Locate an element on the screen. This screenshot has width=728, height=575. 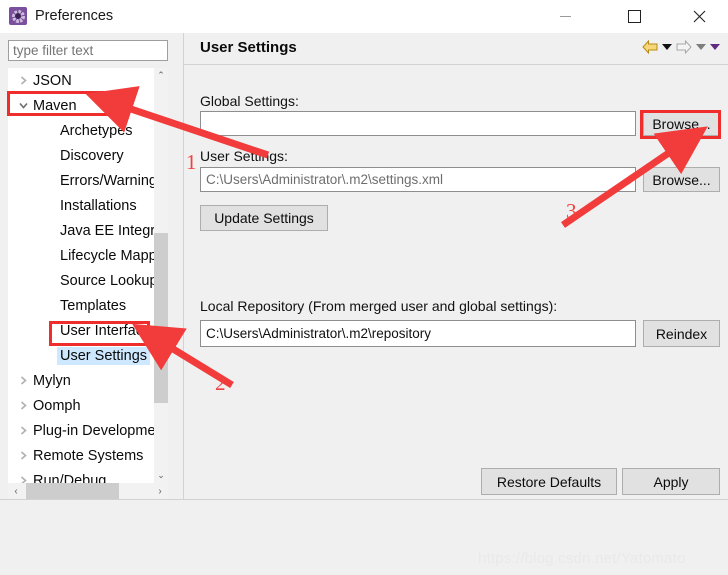
sidebar-item-oomph: Oomph is located at coordinates (82, 405).